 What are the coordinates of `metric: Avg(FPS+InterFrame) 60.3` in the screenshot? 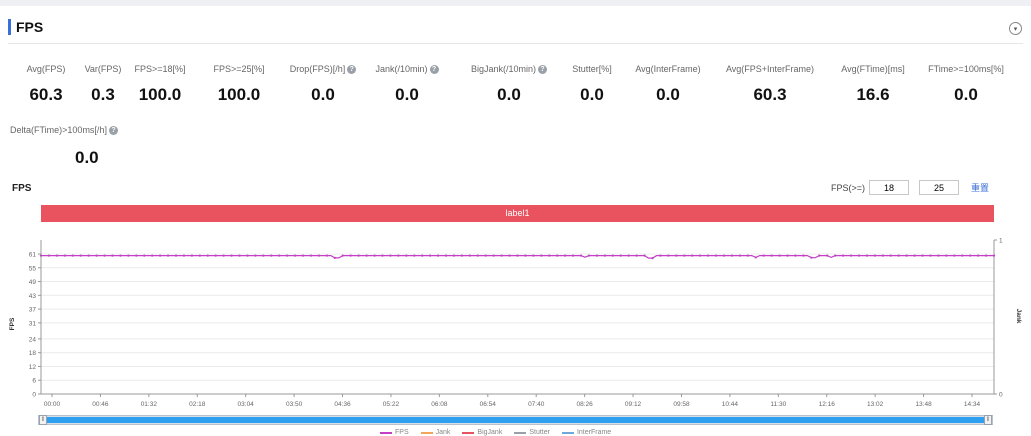 It's located at (770, 84).